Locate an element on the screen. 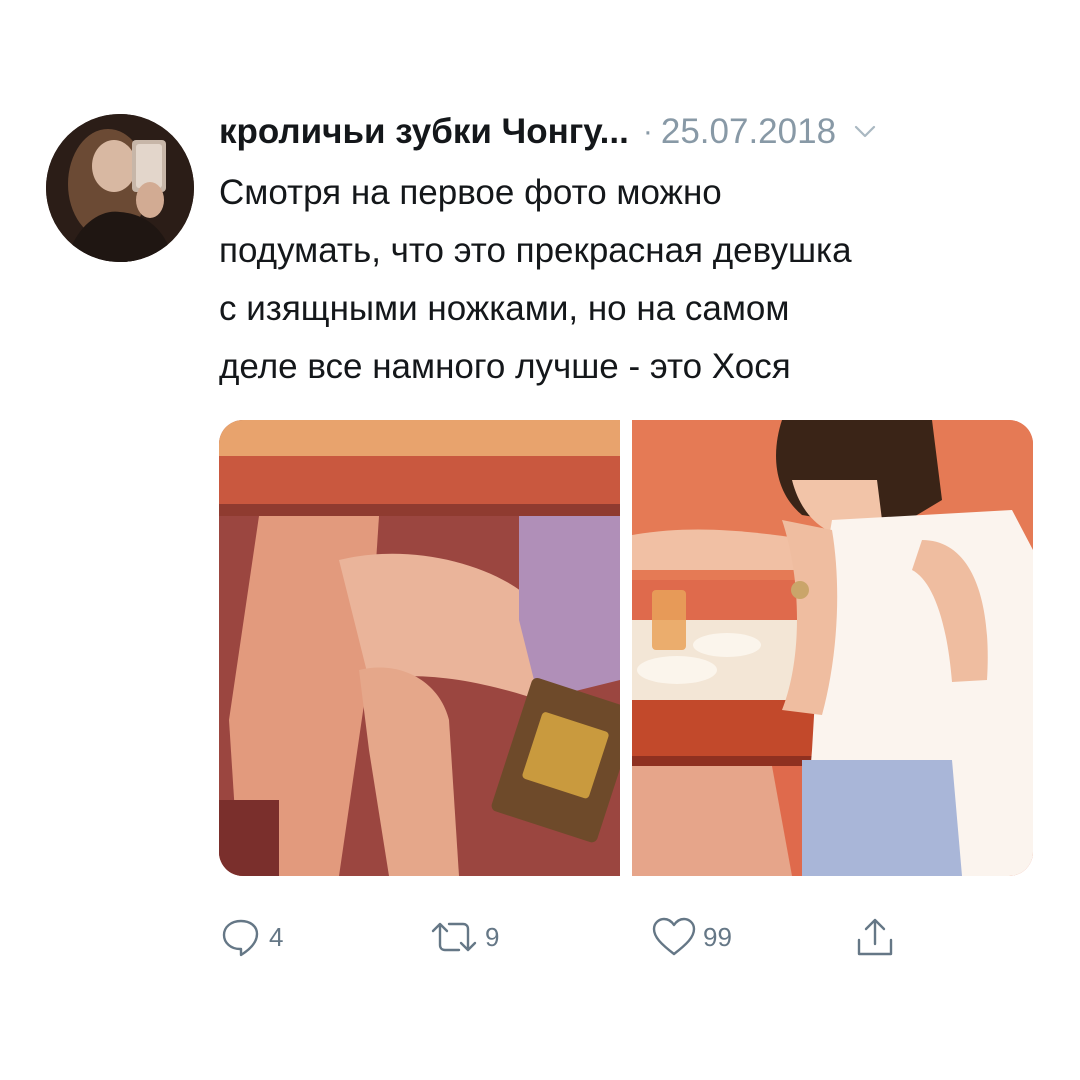  retweet-button: 9 is located at coordinates (464, 937).